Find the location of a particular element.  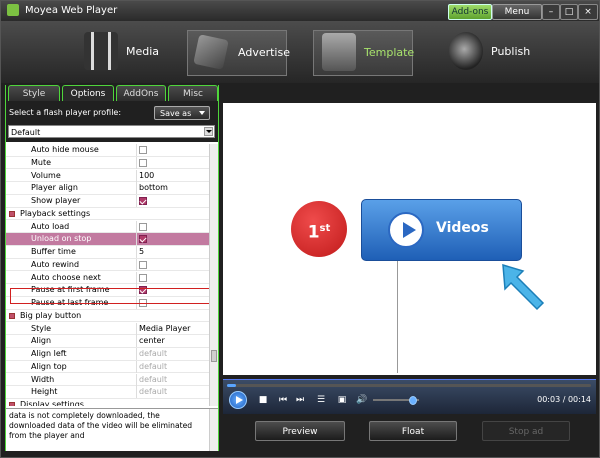

scrollbar-thumb is located at coordinates (214, 356).